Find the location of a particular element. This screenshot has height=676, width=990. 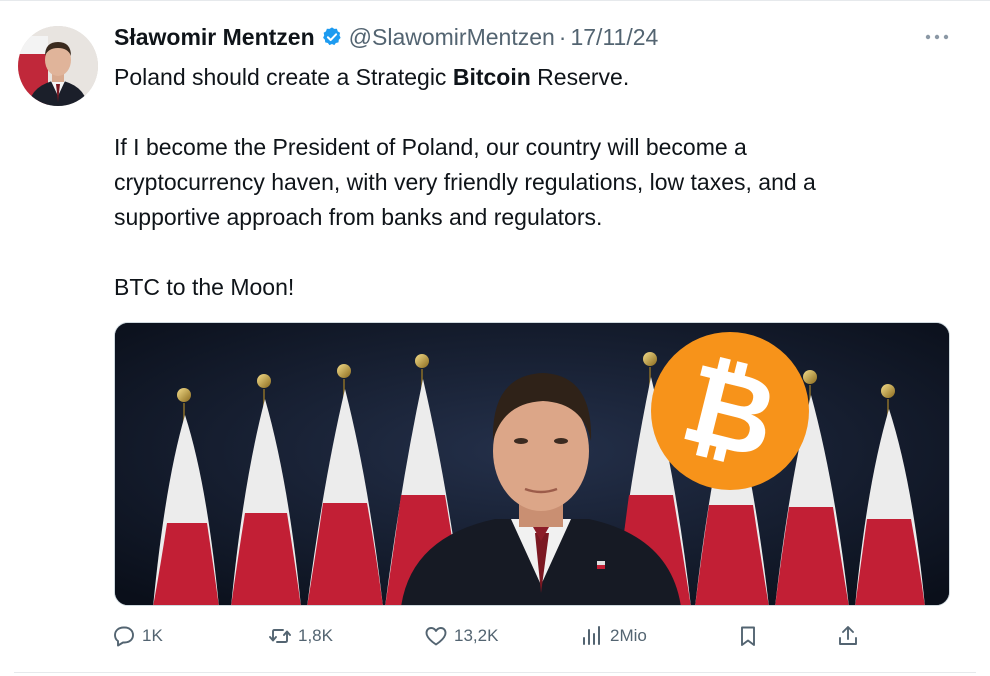

hashtag-bitcoin: Bitcoin is located at coordinates (491, 77).